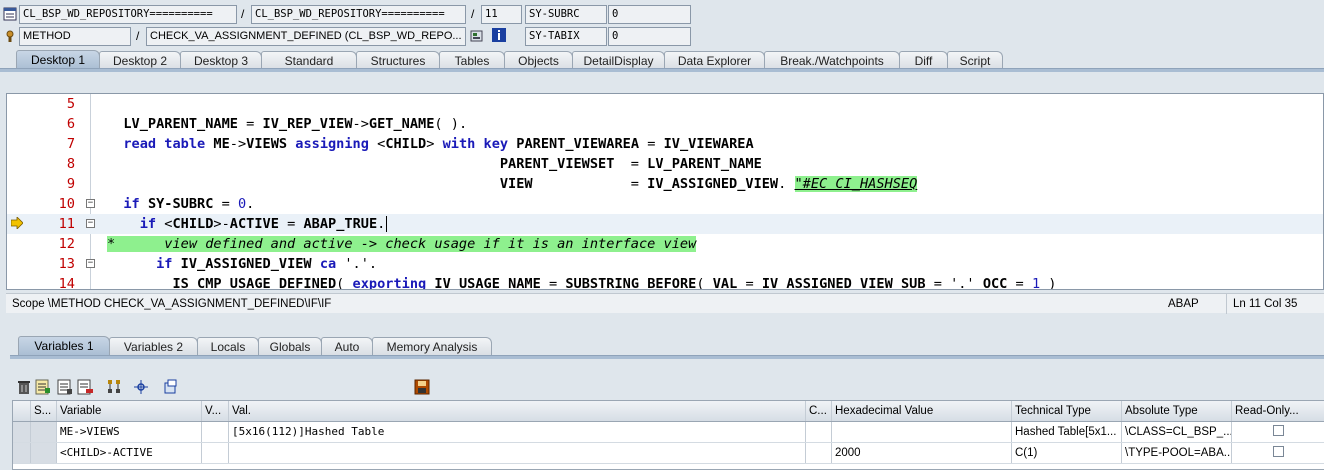 Image resolution: width=1324 pixels, height=470 pixels. I want to click on column-header: Technical Type, so click(1067, 411).